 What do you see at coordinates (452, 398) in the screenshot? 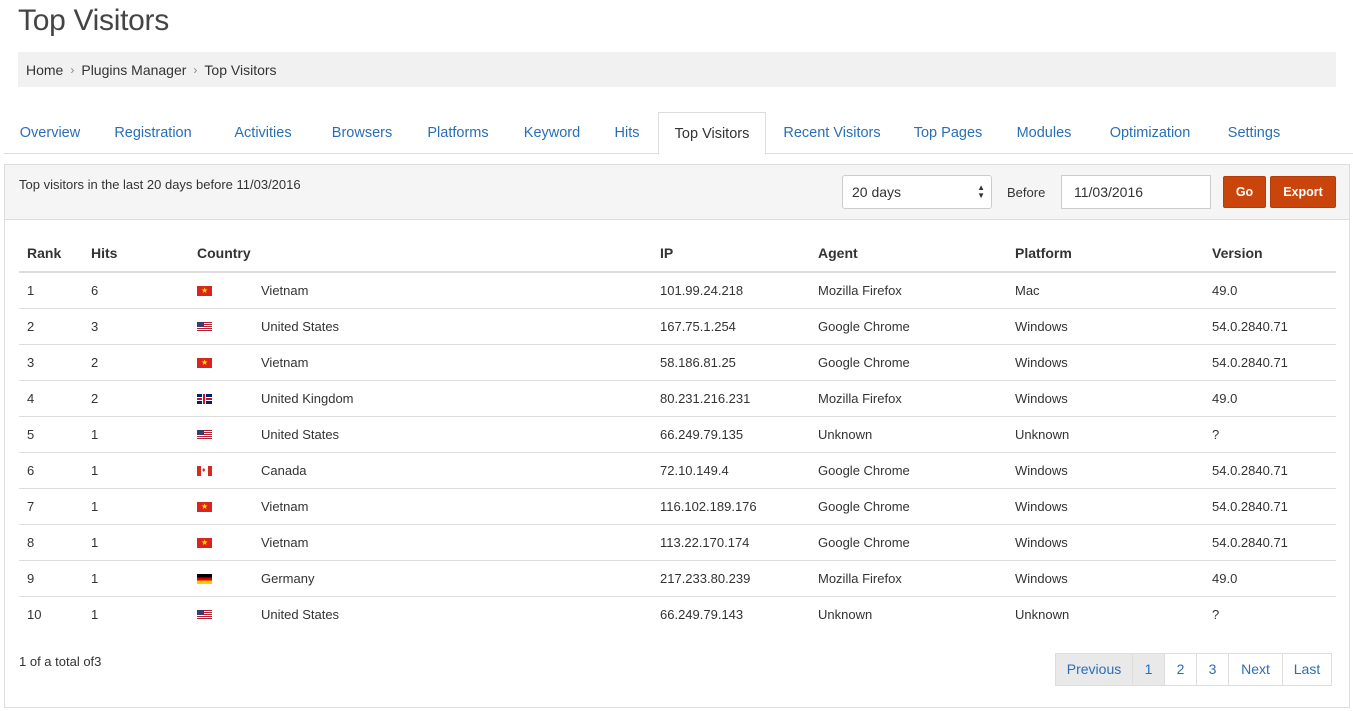
I see `country-cell: United Kingdom` at bounding box center [452, 398].